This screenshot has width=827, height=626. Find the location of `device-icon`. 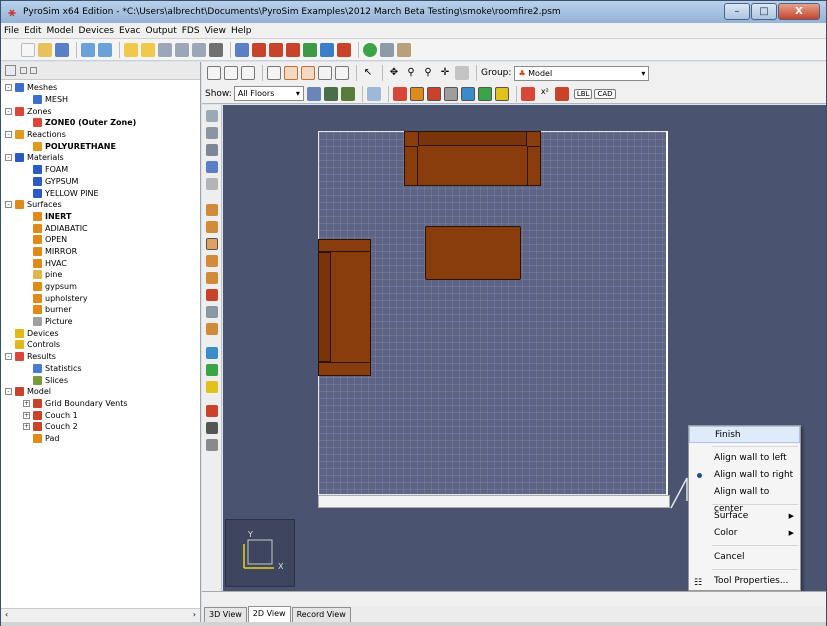

device-icon is located at coordinates (310, 49).